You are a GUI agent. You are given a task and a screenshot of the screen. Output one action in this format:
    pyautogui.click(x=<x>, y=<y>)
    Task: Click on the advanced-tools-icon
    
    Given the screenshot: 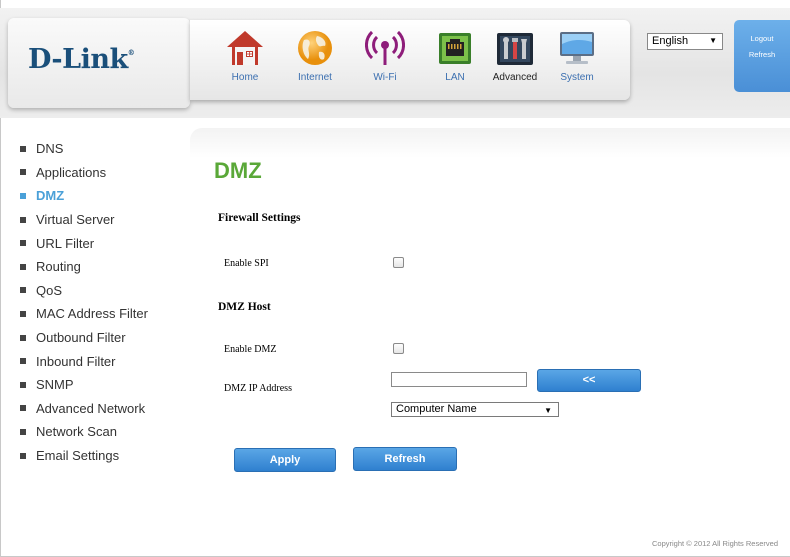 What is the action you would take?
    pyautogui.click(x=515, y=48)
    